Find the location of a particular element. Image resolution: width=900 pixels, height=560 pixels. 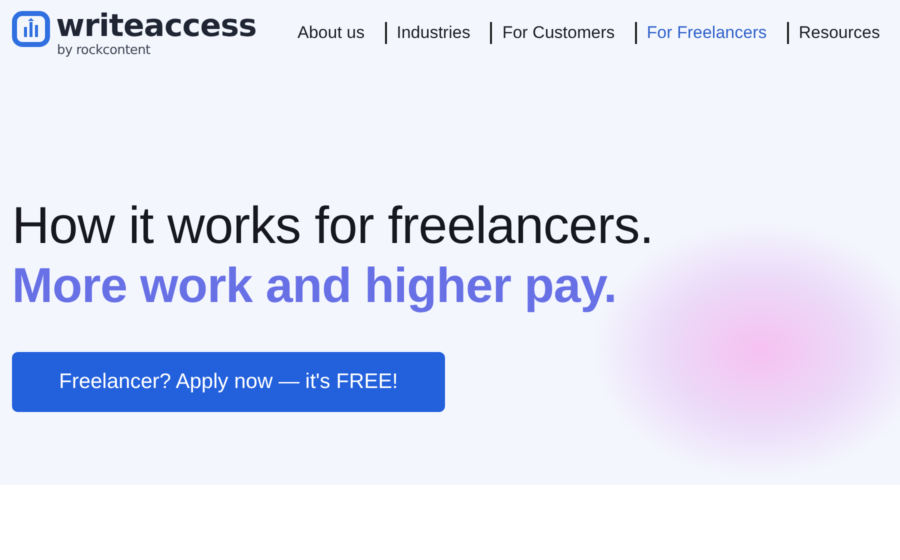

nav-link: About us is located at coordinates (331, 33).